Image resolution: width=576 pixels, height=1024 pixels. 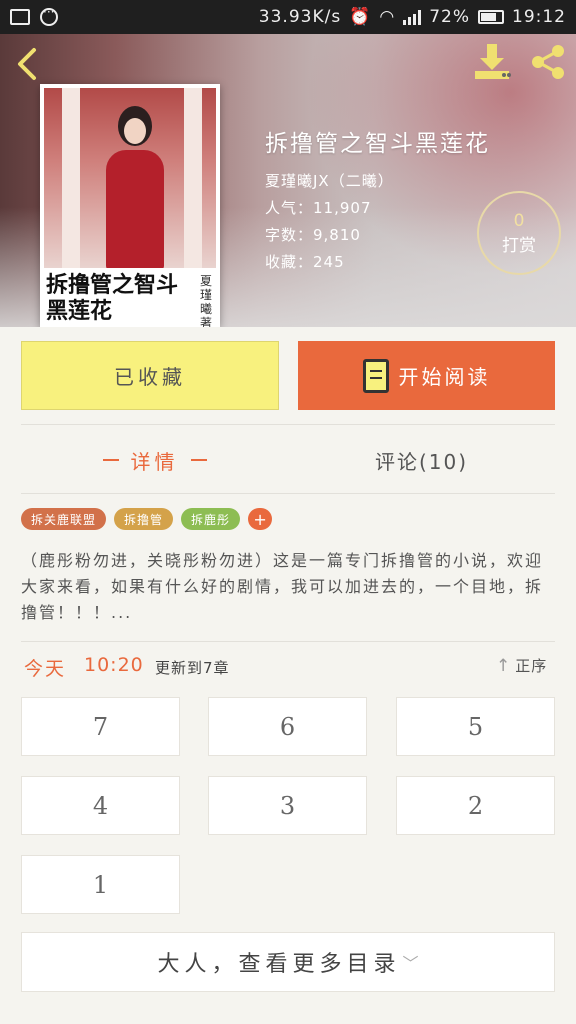 I want to click on update-text: 更新到7章, so click(x=192, y=668).